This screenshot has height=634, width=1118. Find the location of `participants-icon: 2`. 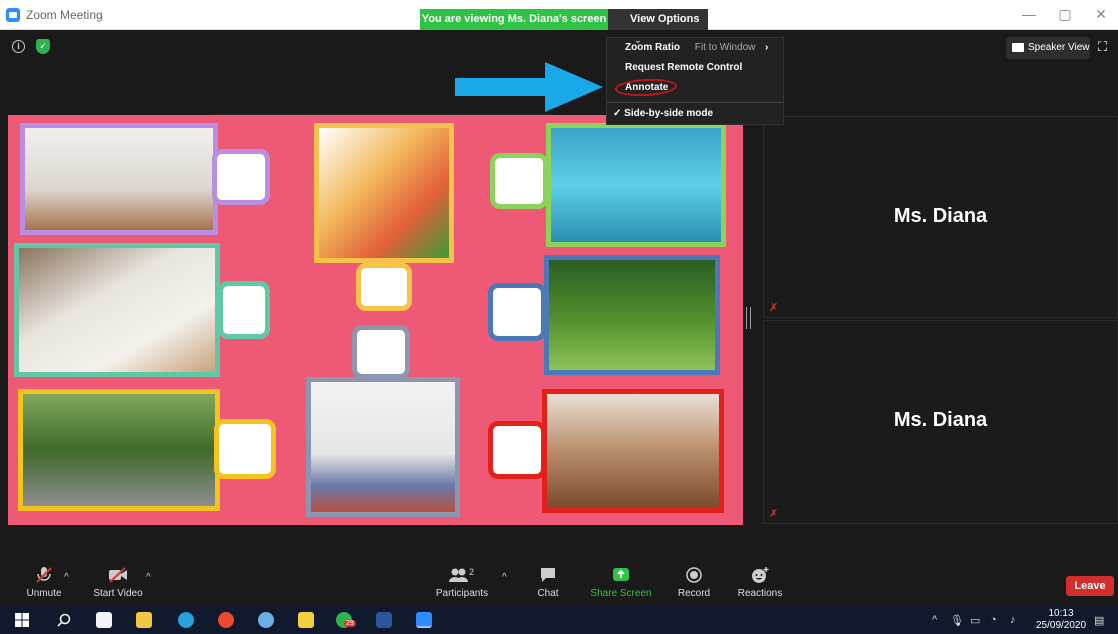

participants-icon: 2 is located at coordinates (462, 575).